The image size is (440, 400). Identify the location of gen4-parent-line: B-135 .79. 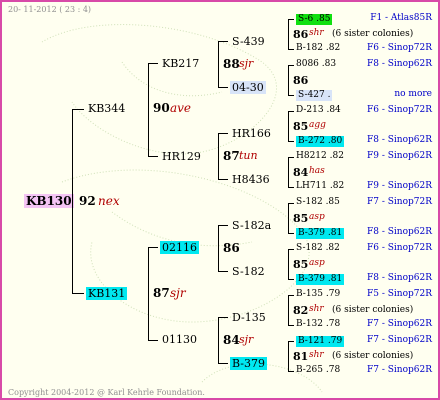
(318, 294).